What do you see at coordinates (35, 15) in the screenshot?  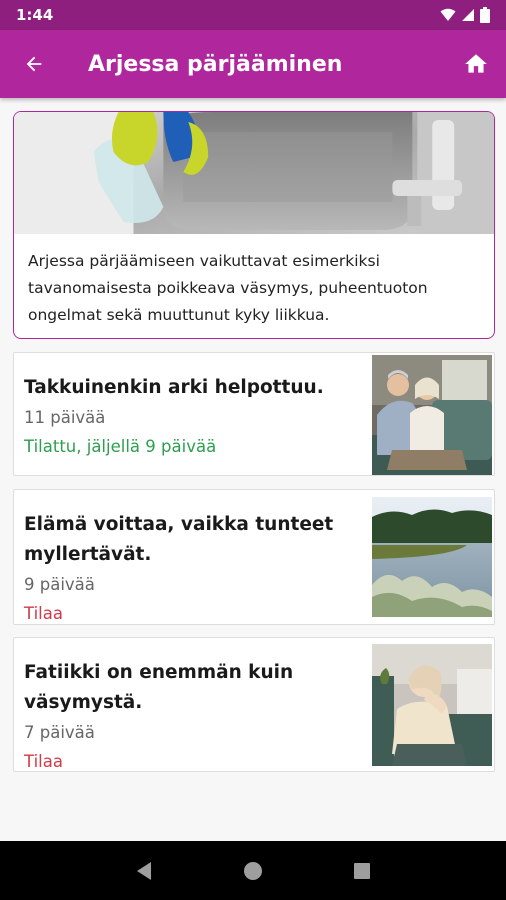 I see `status-time: 1:44` at bounding box center [35, 15].